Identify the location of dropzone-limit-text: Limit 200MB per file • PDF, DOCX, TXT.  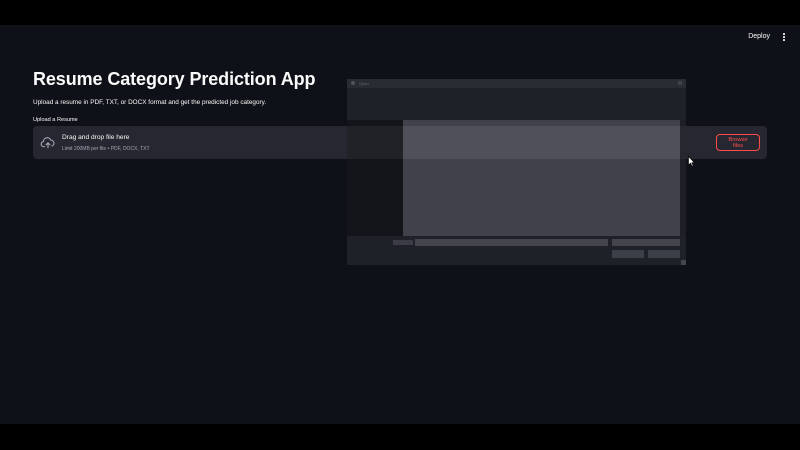
(106, 149).